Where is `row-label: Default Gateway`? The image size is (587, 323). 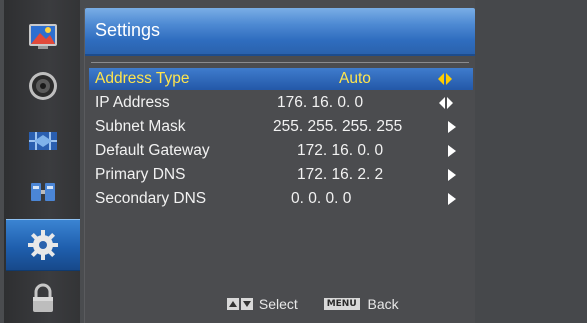 row-label: Default Gateway is located at coordinates (152, 150).